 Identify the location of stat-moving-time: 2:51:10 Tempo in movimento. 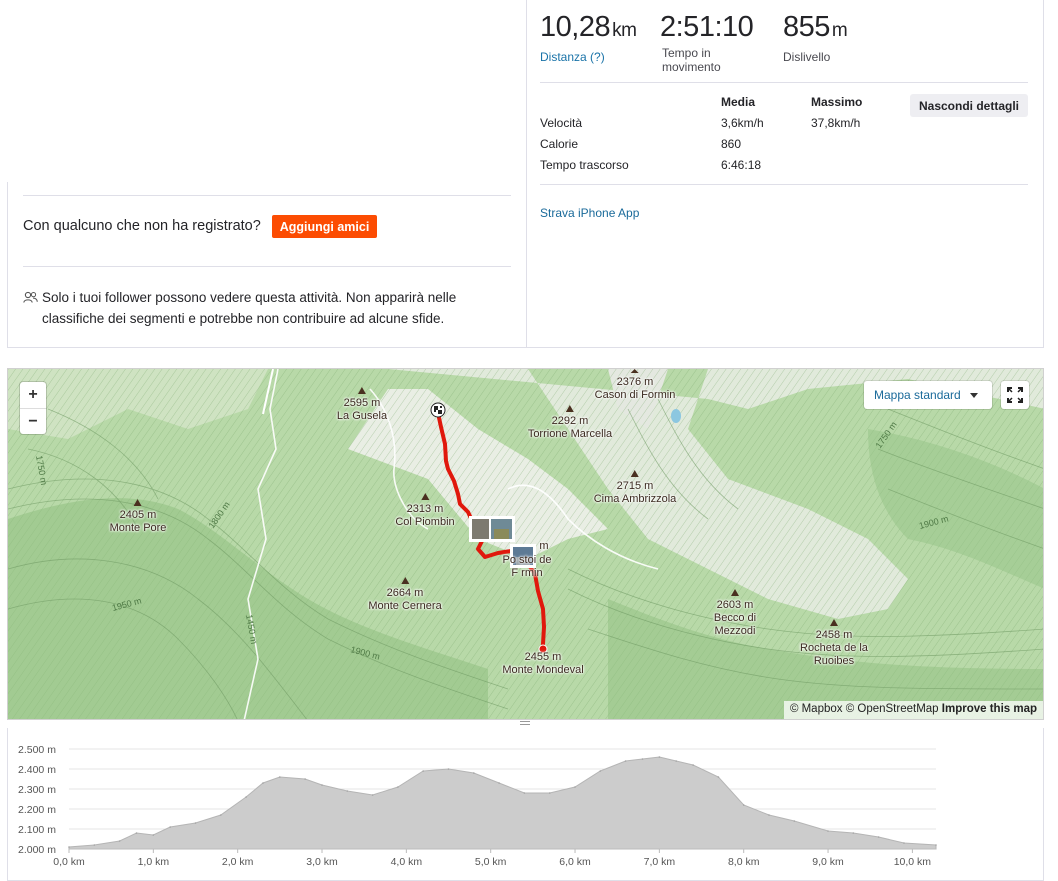
(707, 42).